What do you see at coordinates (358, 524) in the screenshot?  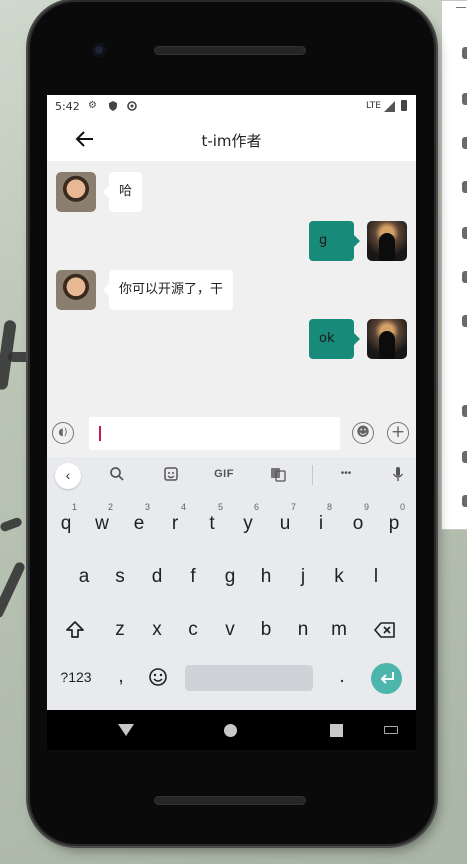 I see `key: o9` at bounding box center [358, 524].